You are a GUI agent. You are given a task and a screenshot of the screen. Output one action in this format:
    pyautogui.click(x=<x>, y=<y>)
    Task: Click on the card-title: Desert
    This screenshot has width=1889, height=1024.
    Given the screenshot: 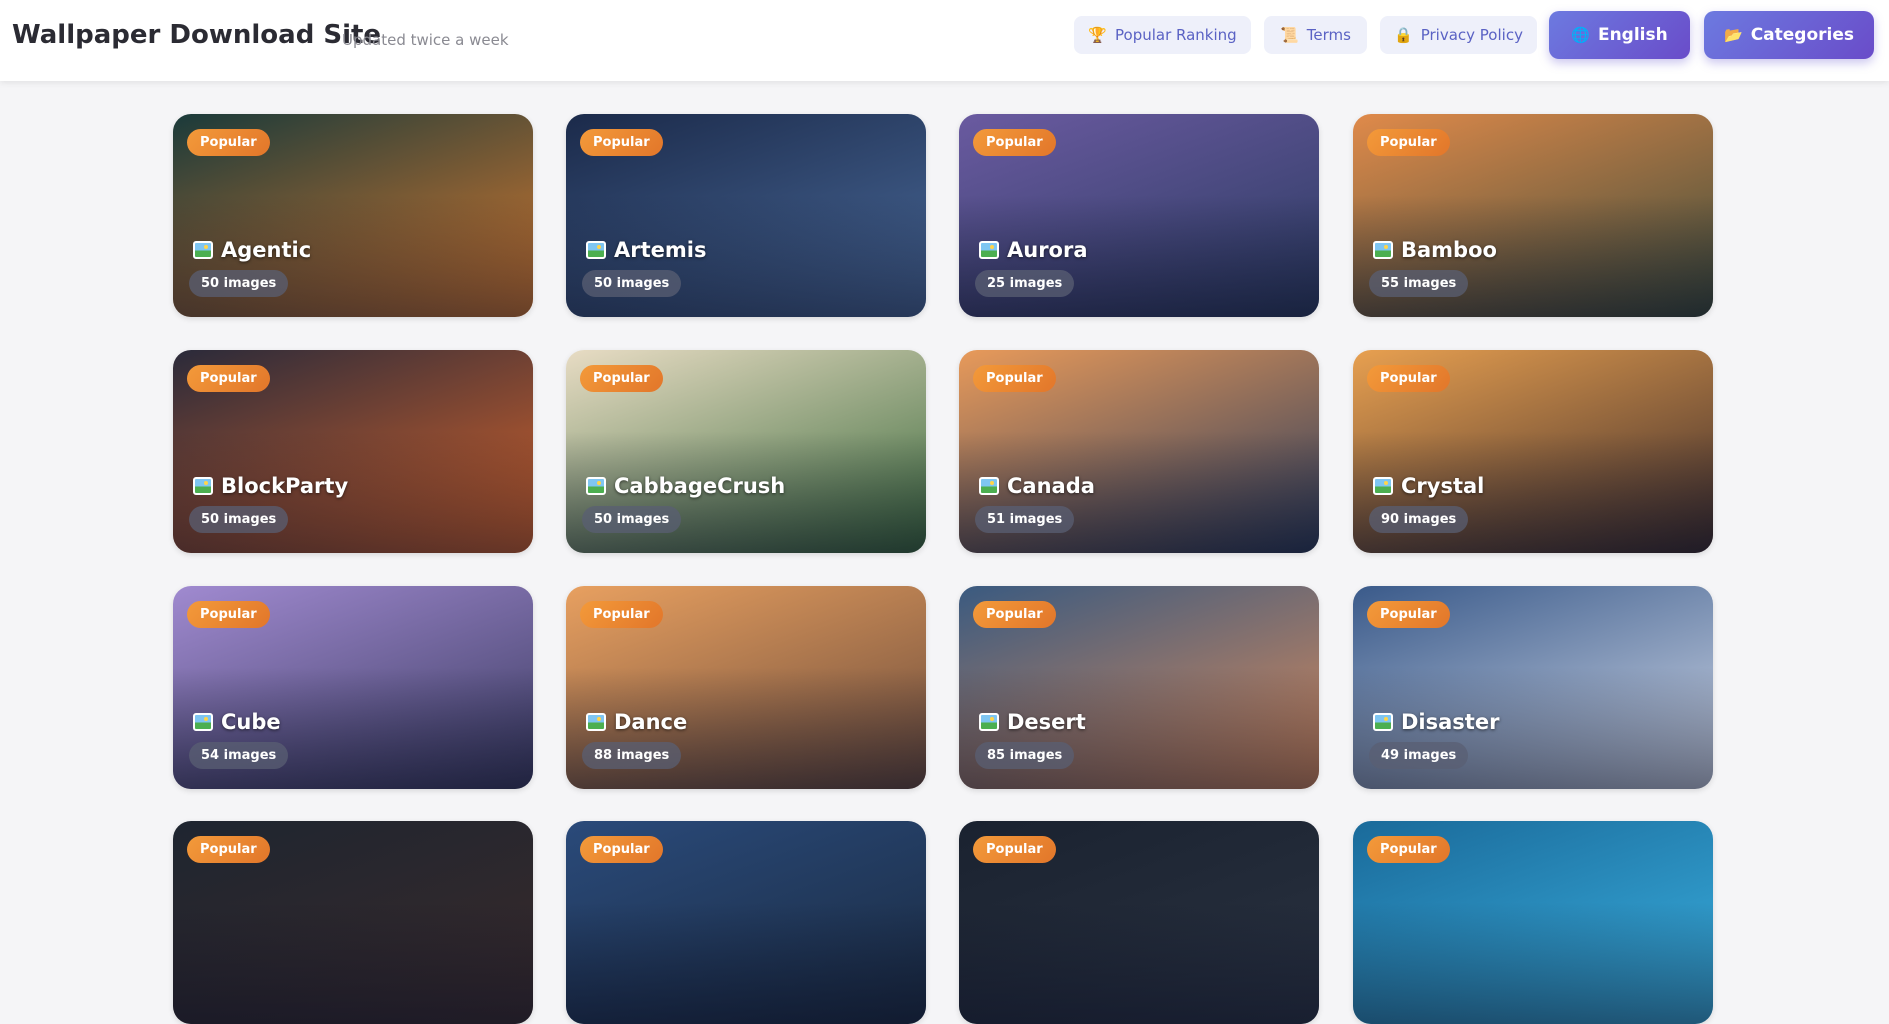 What is the action you would take?
    pyautogui.click(x=1032, y=722)
    